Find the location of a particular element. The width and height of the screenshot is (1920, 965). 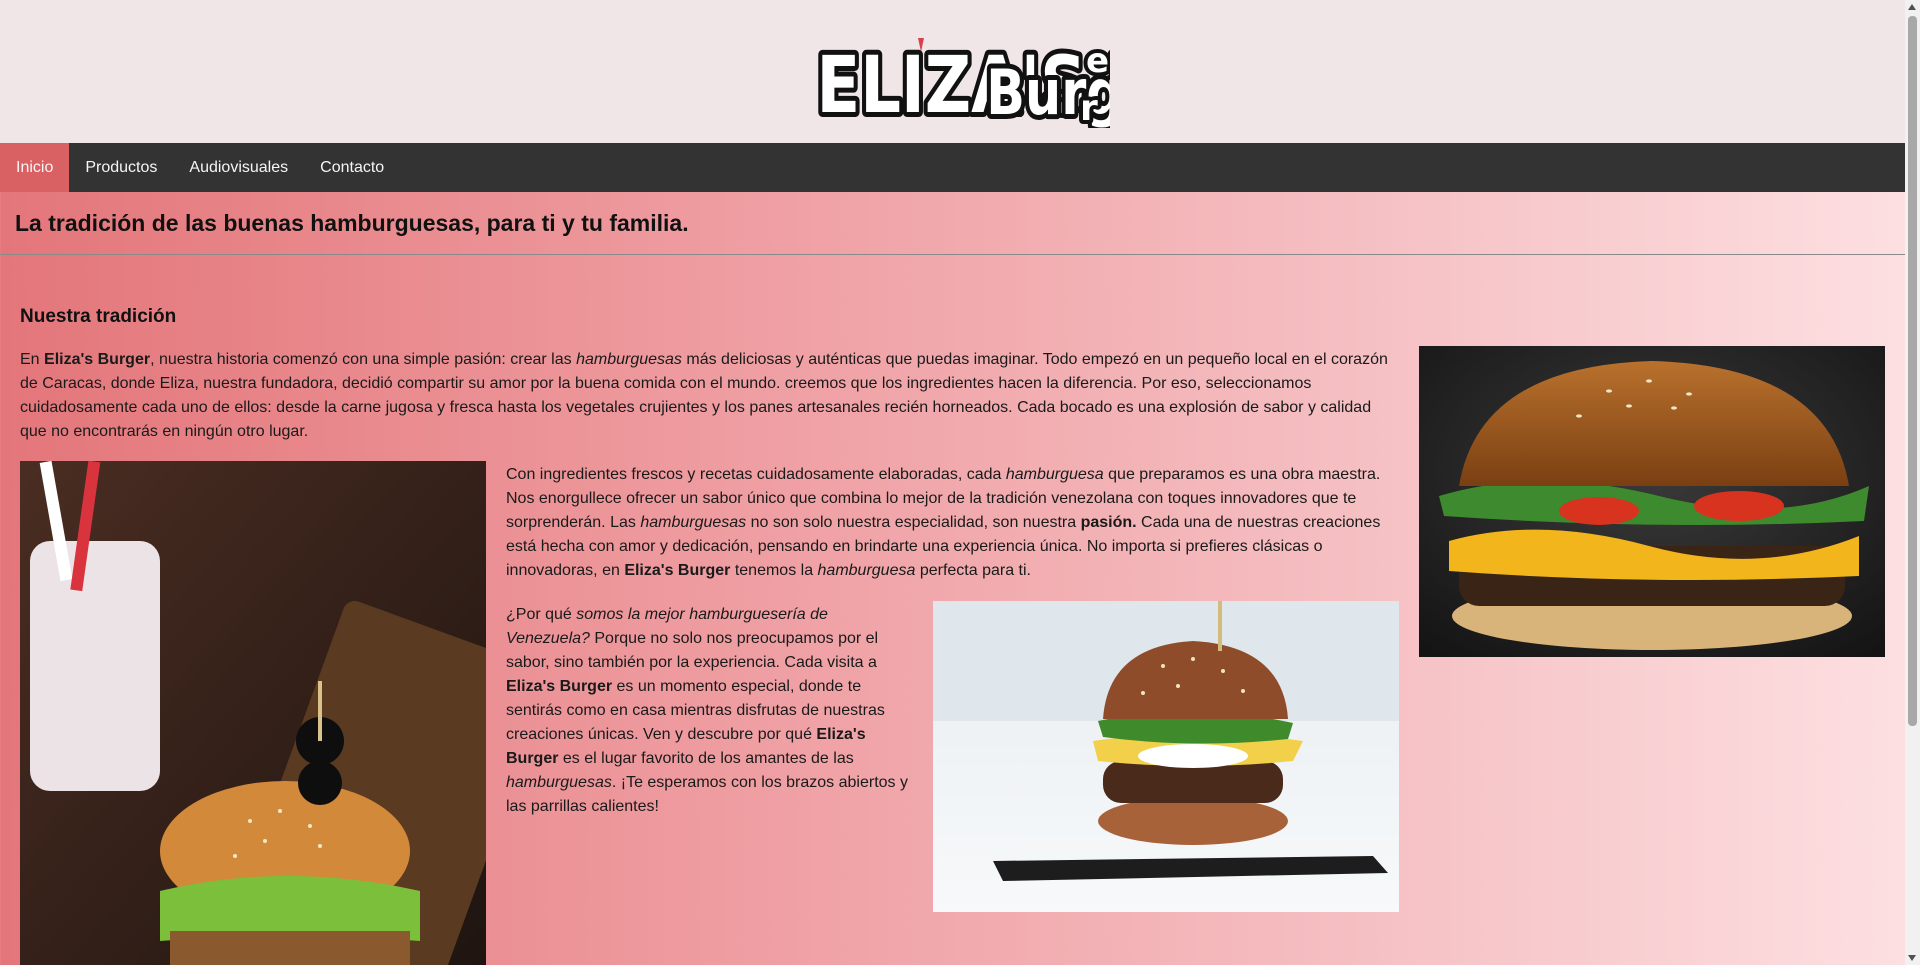

nav-item-contacto: Contacto is located at coordinates (352, 167).